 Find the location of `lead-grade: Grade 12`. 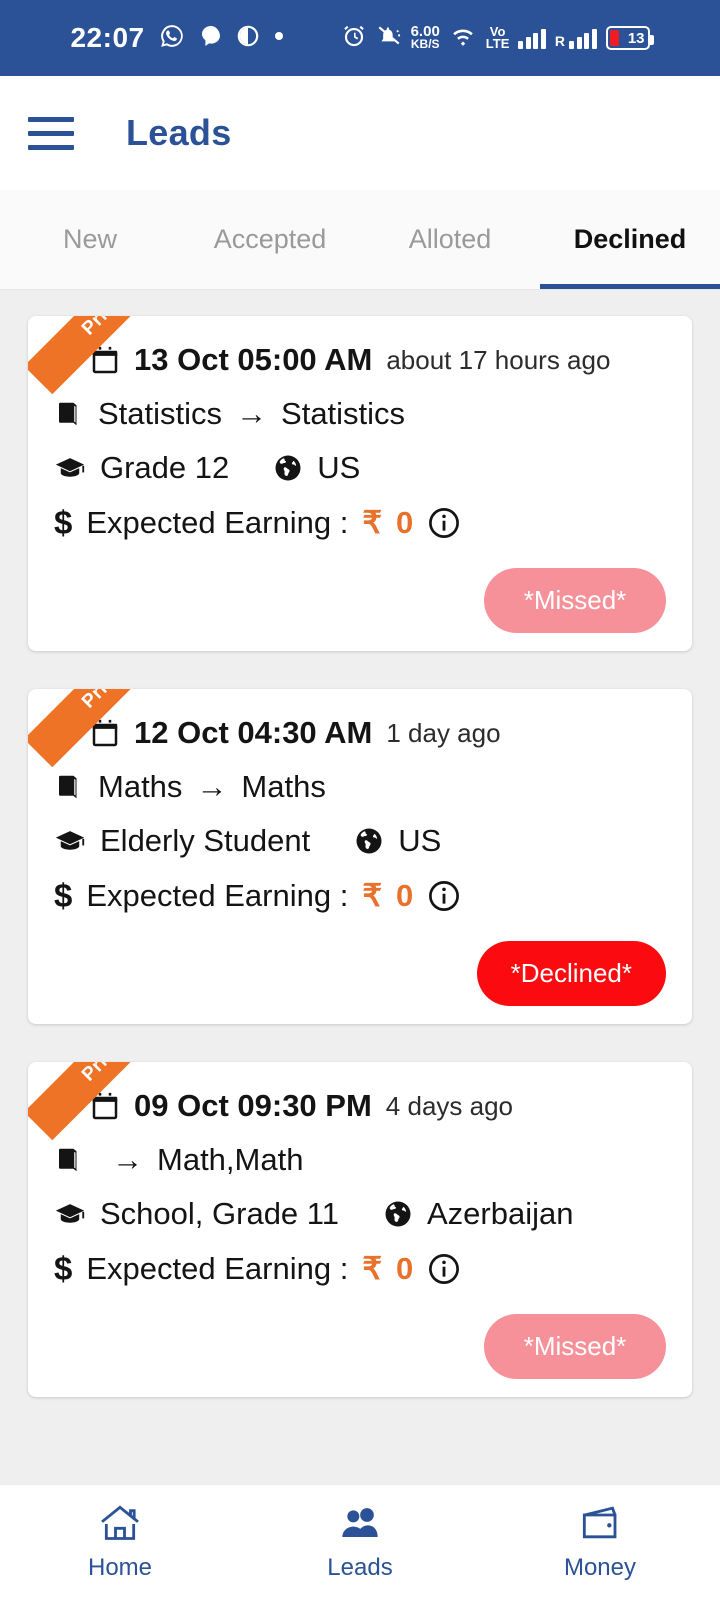

lead-grade: Grade 12 is located at coordinates (165, 467).